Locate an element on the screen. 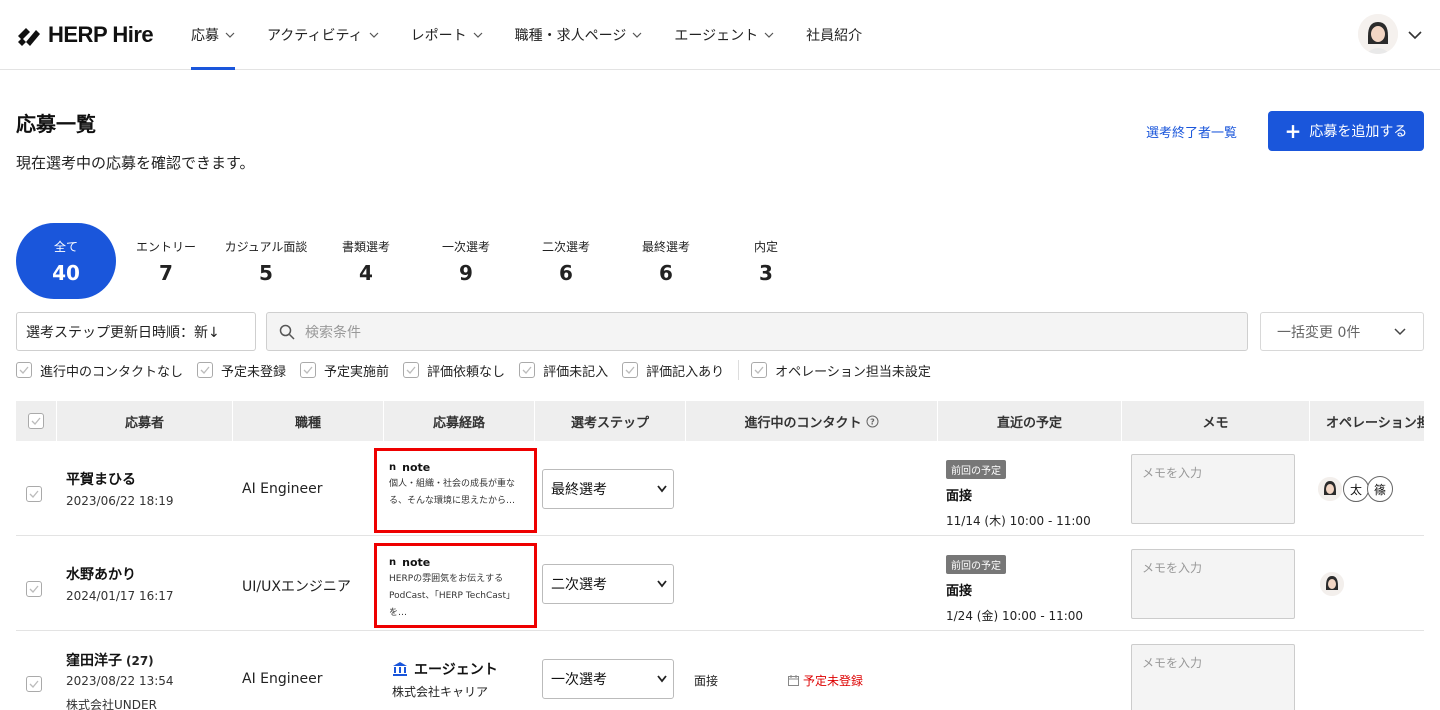  filter-eval-filled: 評価記入あり is located at coordinates (673, 370).